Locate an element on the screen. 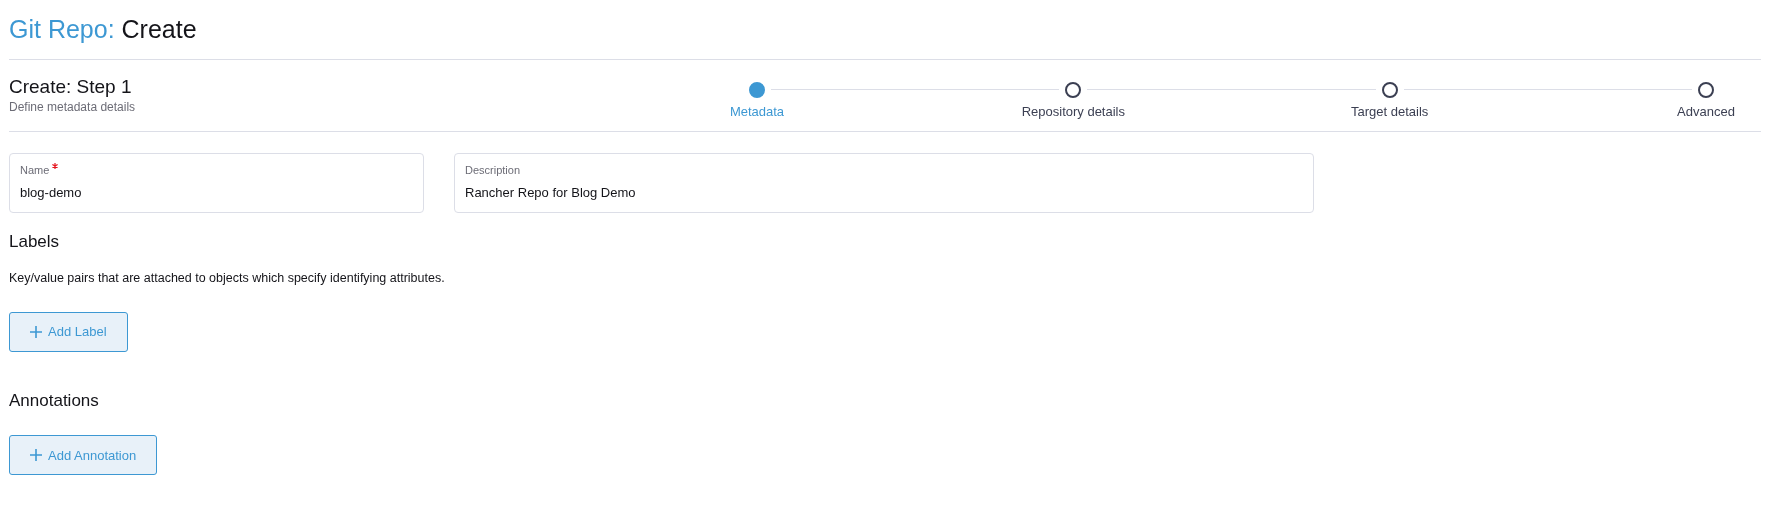  section-description: Key/value pairs that are attached to objects which specify identifying attributes. is located at coordinates (227, 279).